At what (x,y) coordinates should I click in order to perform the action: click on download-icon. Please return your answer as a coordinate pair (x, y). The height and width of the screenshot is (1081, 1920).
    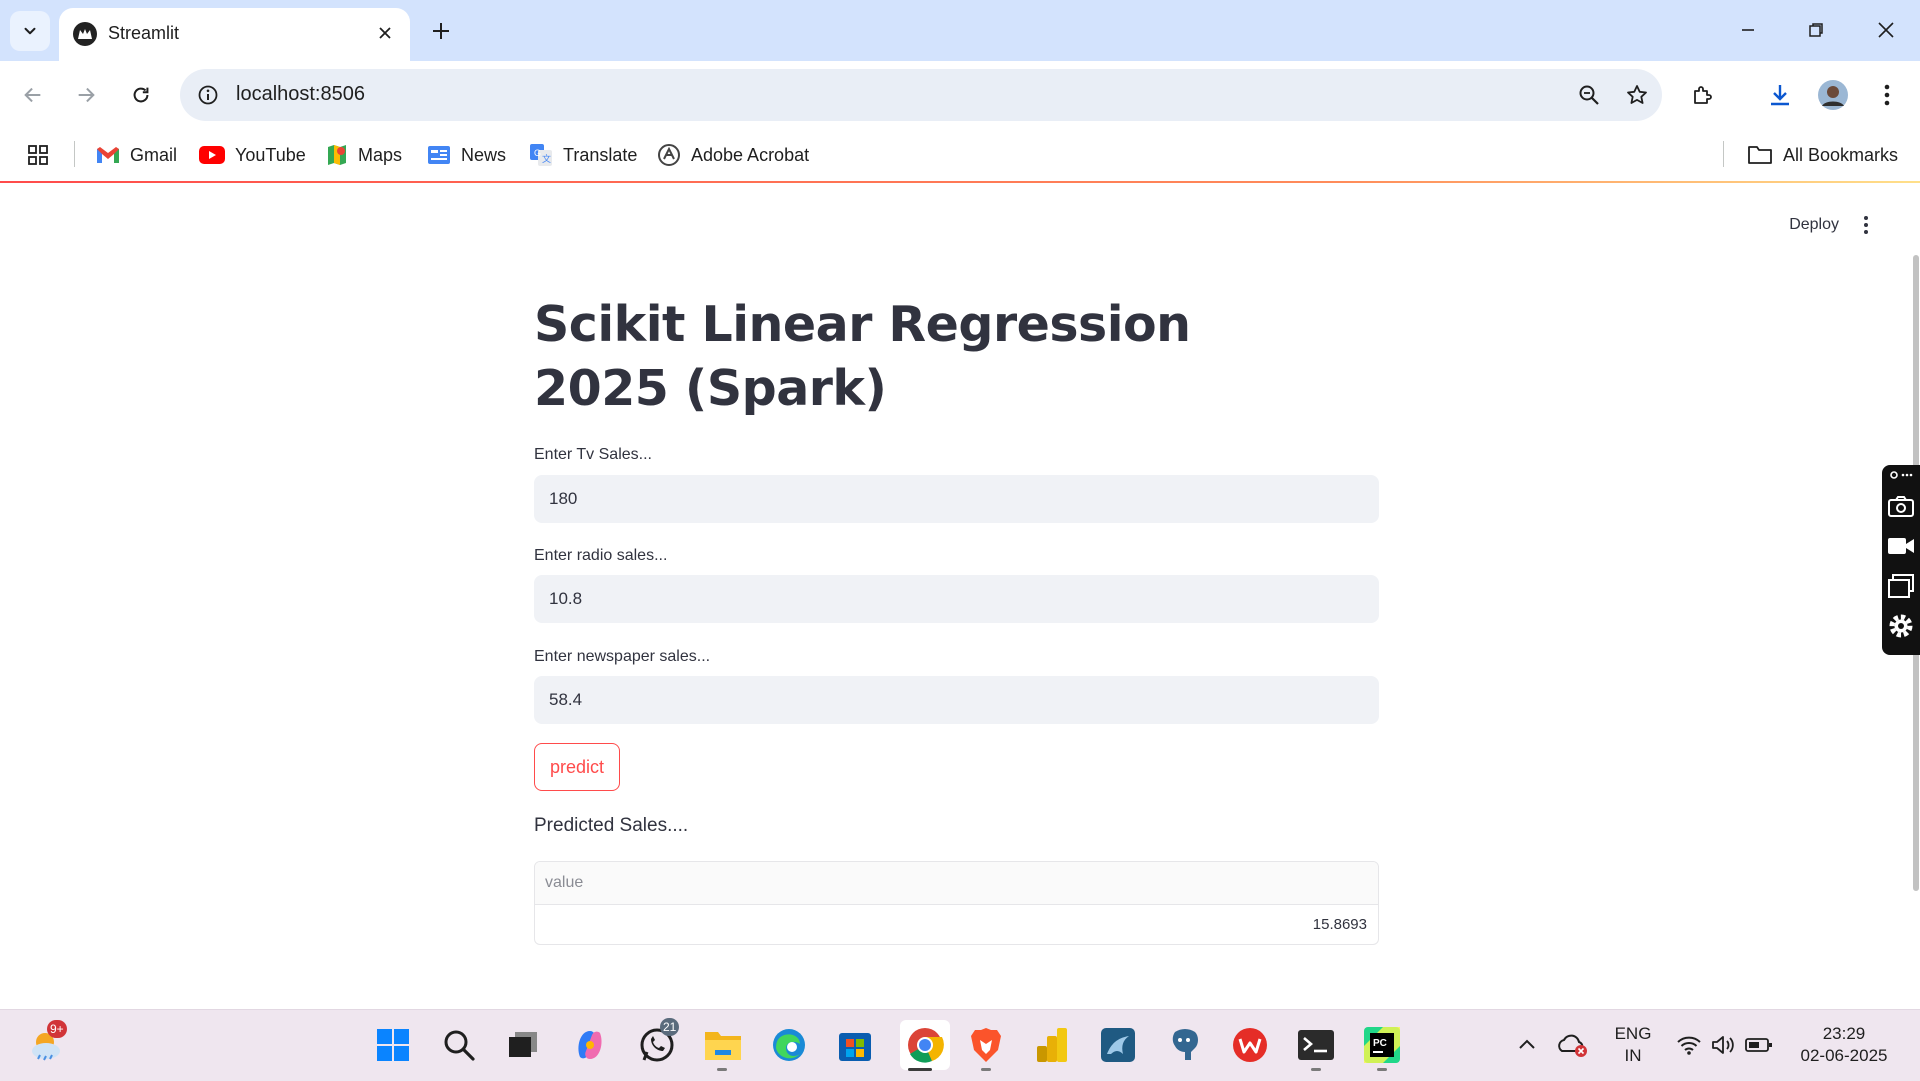
    Looking at the image, I should click on (1780, 95).